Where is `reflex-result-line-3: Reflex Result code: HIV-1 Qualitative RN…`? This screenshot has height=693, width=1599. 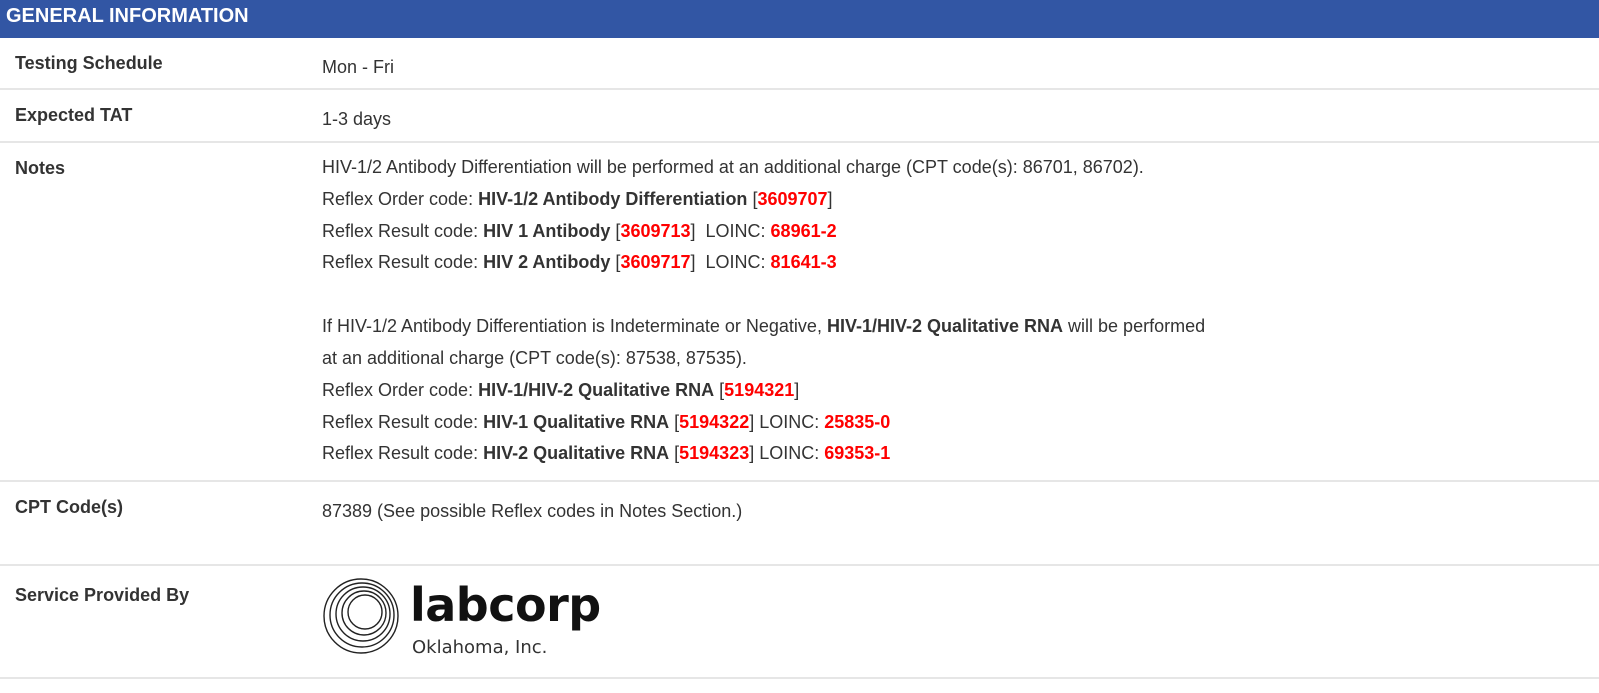 reflex-result-line-3: Reflex Result code: HIV-1 Qualitative RN… is located at coordinates (606, 421).